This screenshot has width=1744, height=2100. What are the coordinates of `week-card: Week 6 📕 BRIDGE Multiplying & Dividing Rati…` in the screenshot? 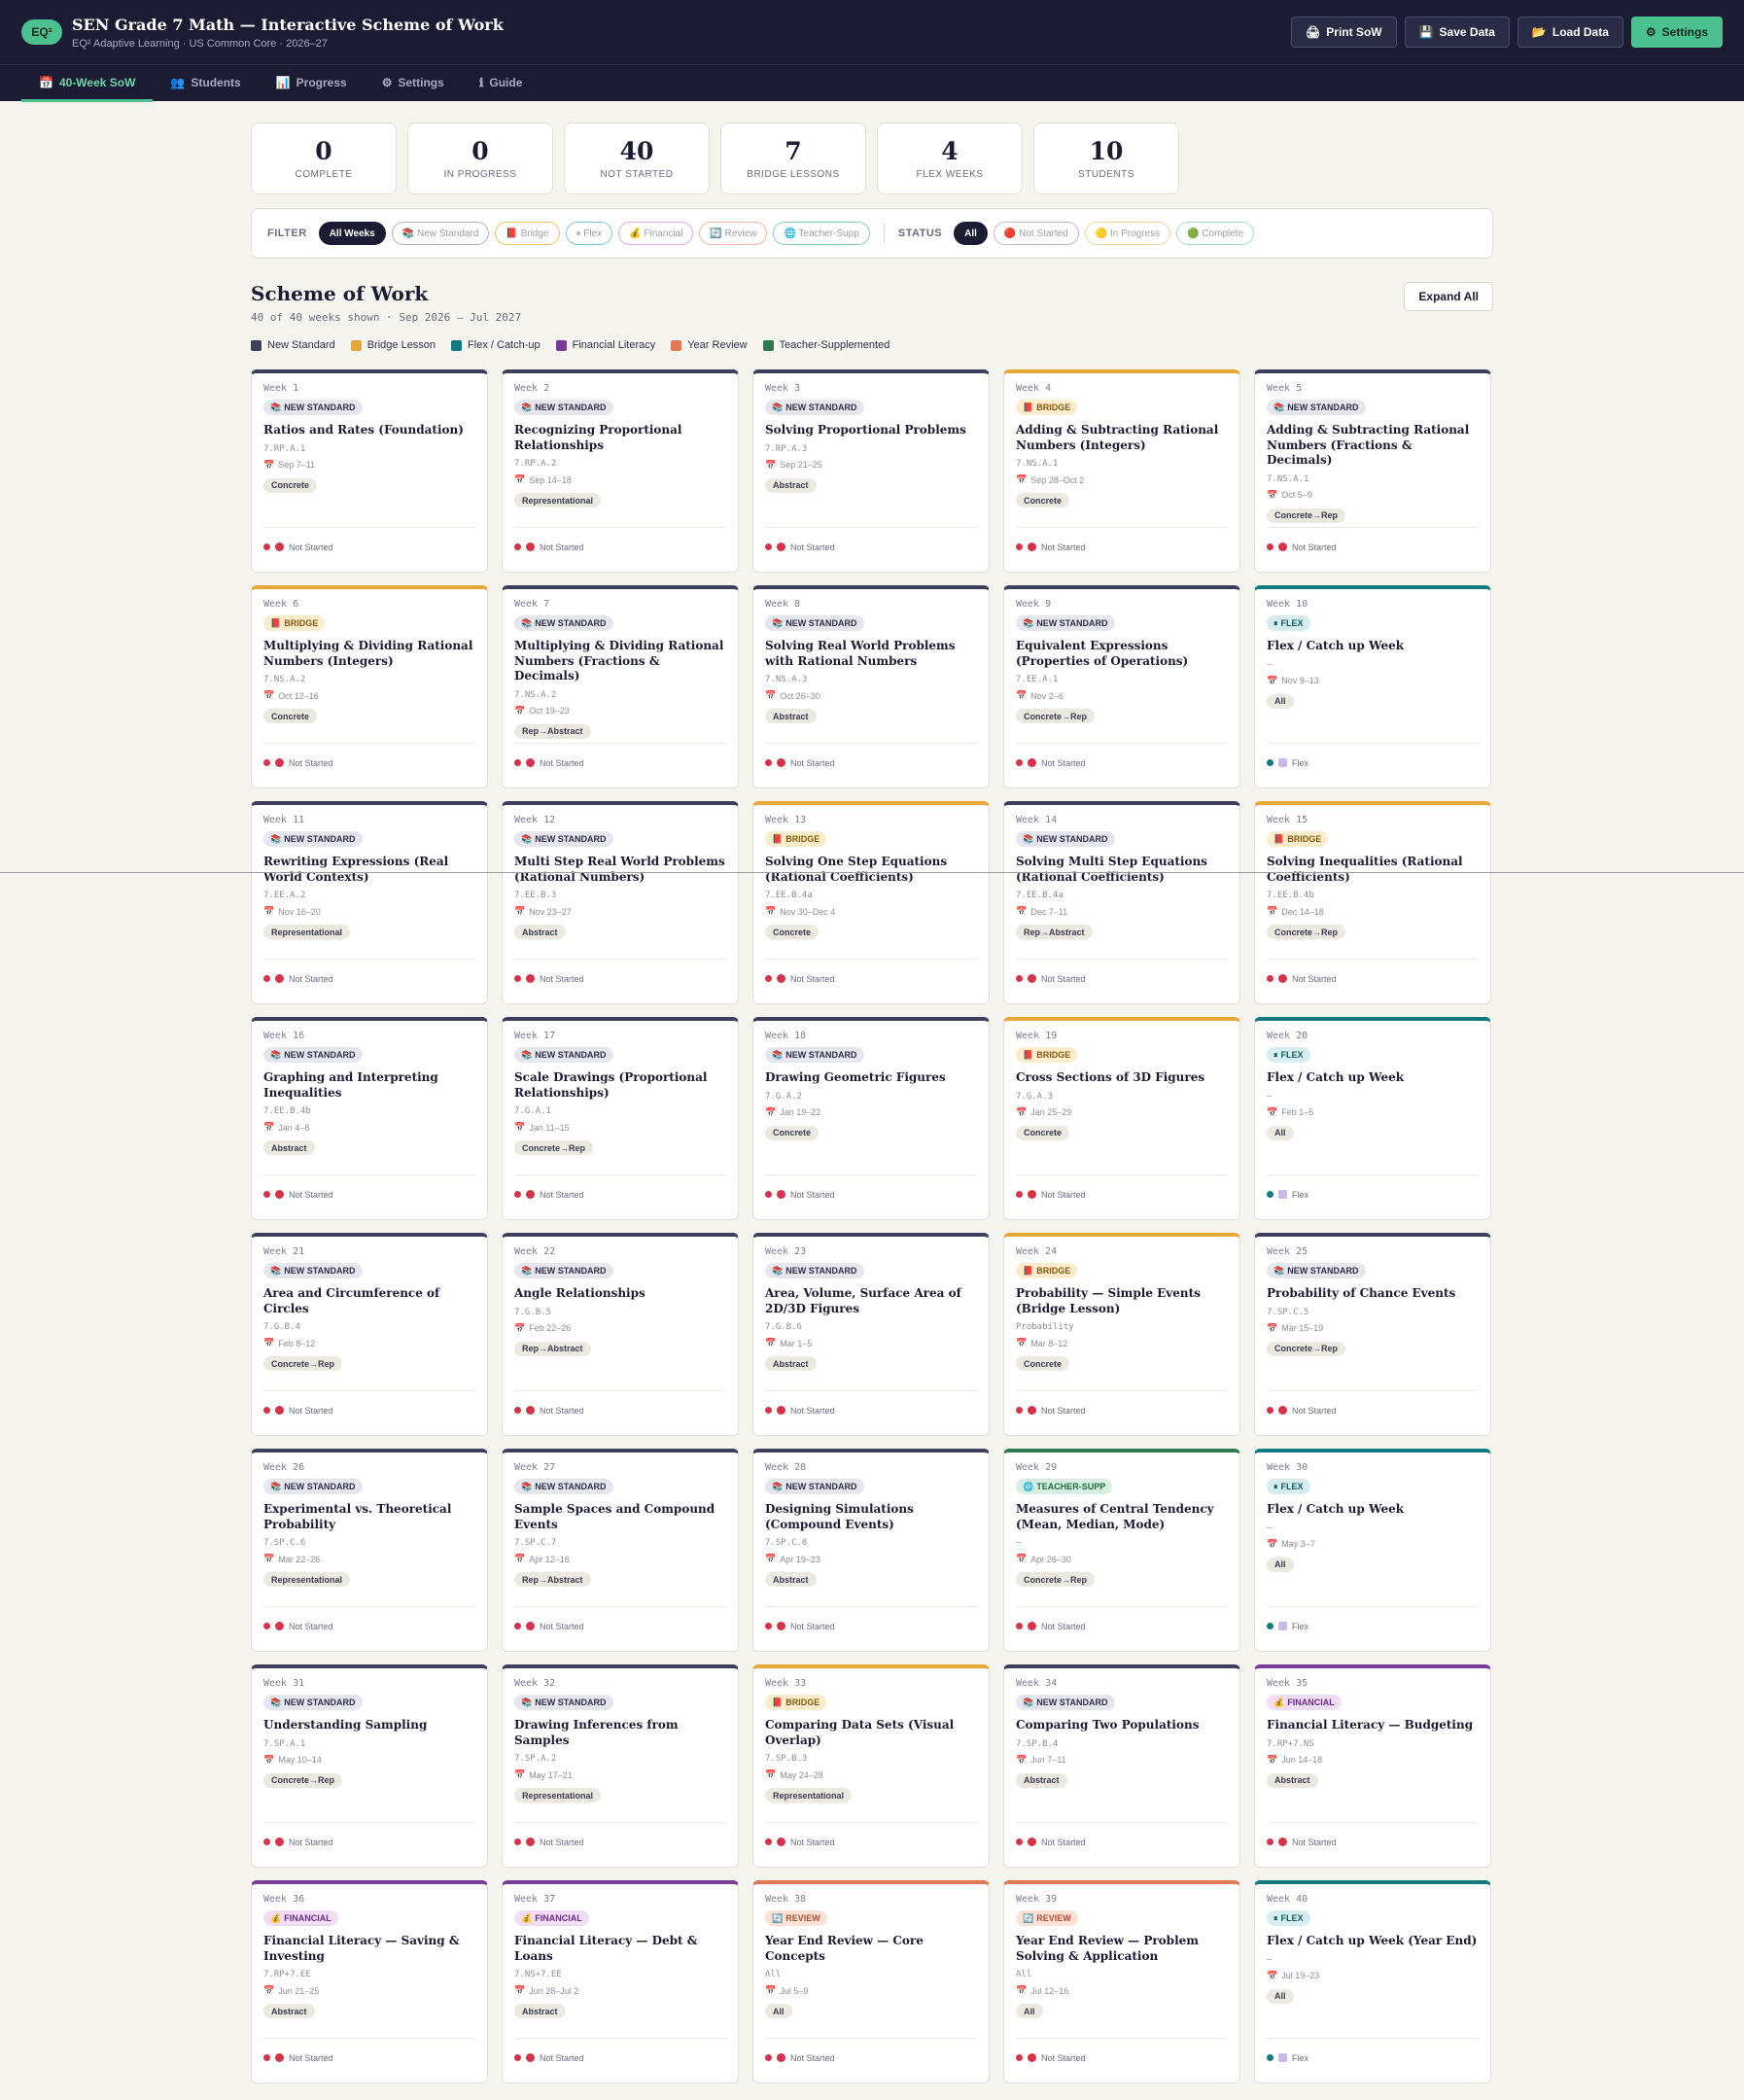 It's located at (369, 686).